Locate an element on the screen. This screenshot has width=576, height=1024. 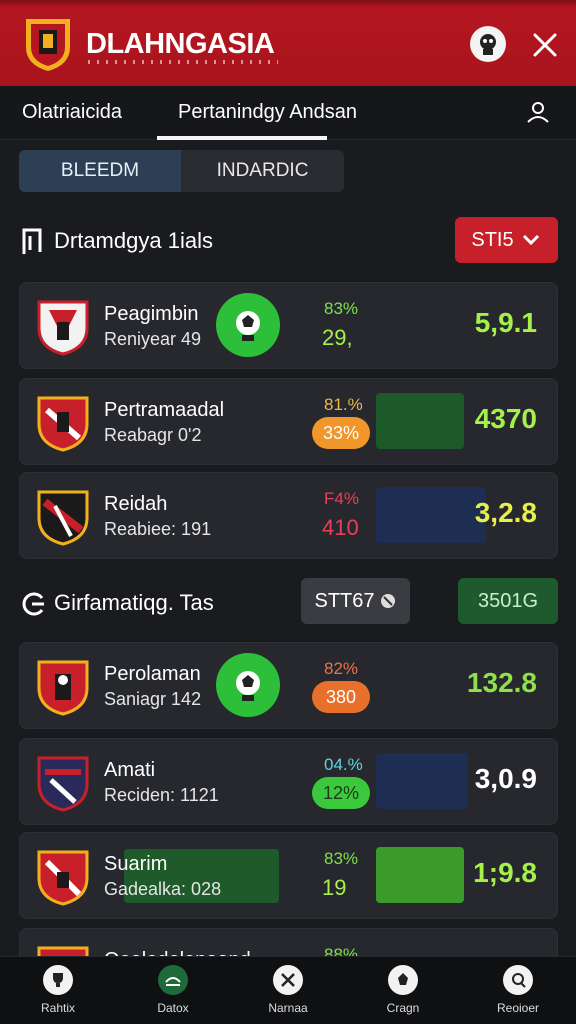
percentage-bottom: 19 is located at coordinates (334, 887).